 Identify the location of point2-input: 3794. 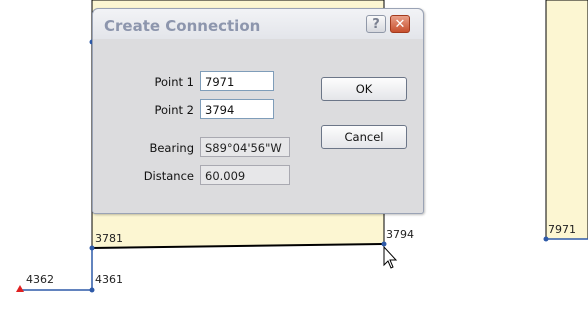
(237, 109).